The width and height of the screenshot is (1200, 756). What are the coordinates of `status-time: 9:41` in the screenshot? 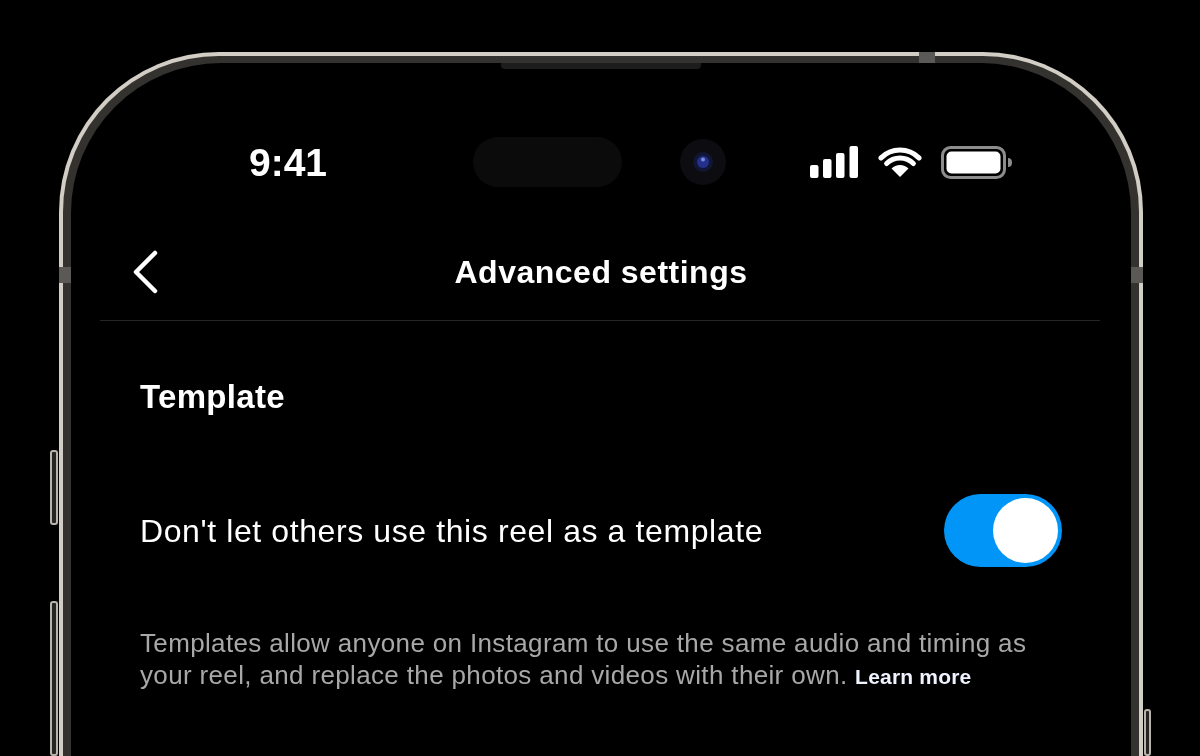 It's located at (288, 162).